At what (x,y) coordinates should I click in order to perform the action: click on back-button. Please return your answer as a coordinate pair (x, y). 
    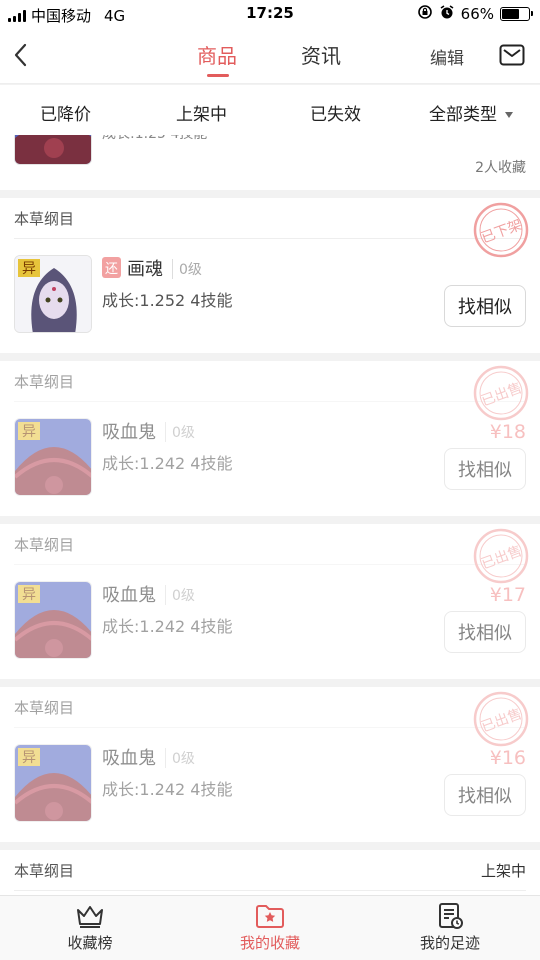
    Looking at the image, I should click on (22, 55).